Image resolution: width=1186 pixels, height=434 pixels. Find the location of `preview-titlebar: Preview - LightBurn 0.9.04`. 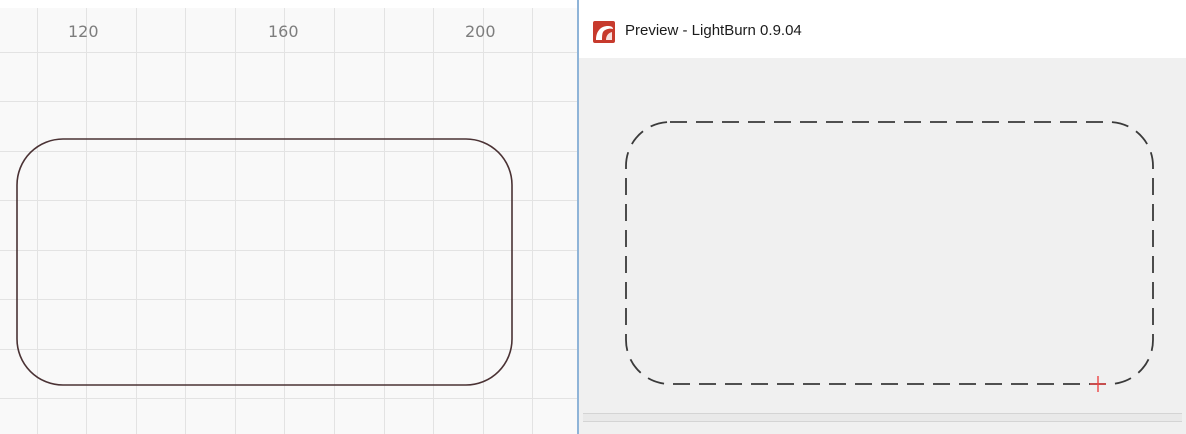

preview-titlebar: Preview - LightBurn 0.9.04 is located at coordinates (882, 29).